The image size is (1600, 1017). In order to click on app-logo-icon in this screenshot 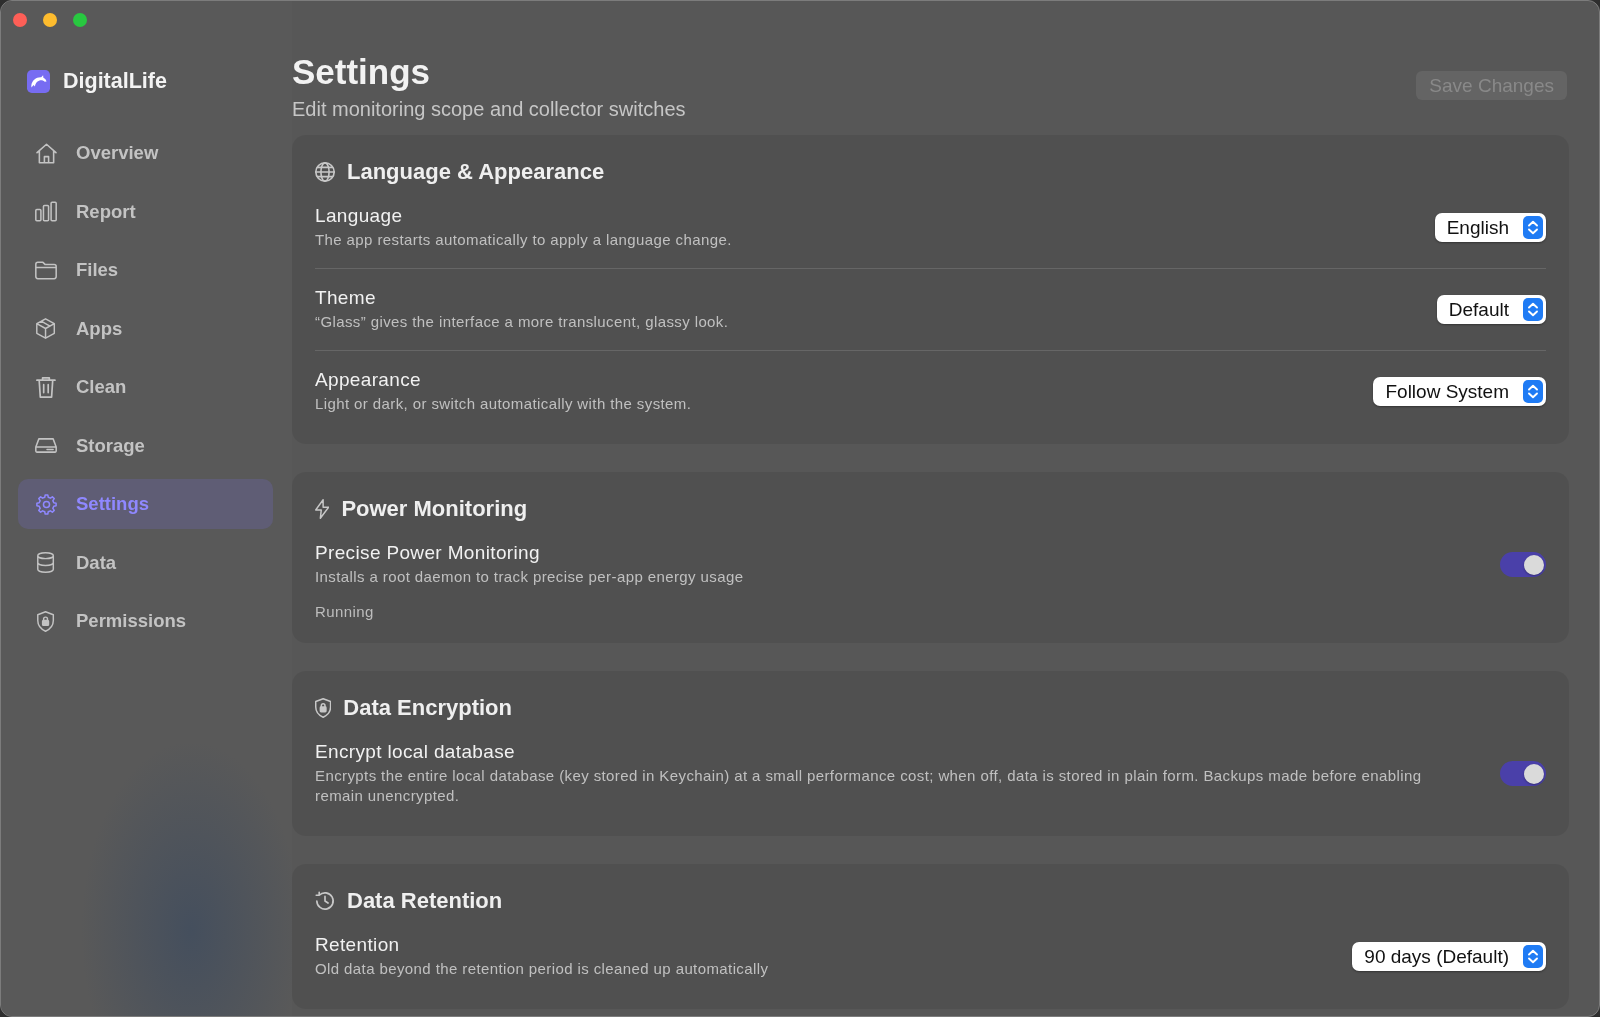, I will do `click(38, 81)`.